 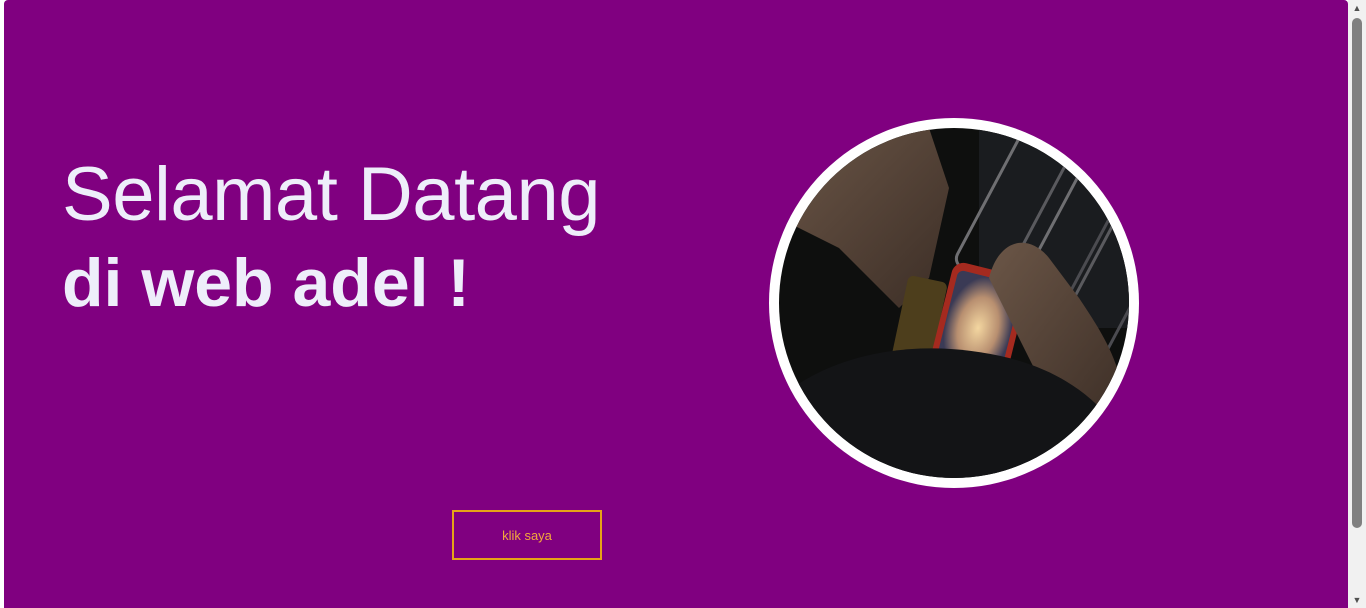 What do you see at coordinates (331, 194) in the screenshot?
I see `hero-title-line1: Selamat Datang` at bounding box center [331, 194].